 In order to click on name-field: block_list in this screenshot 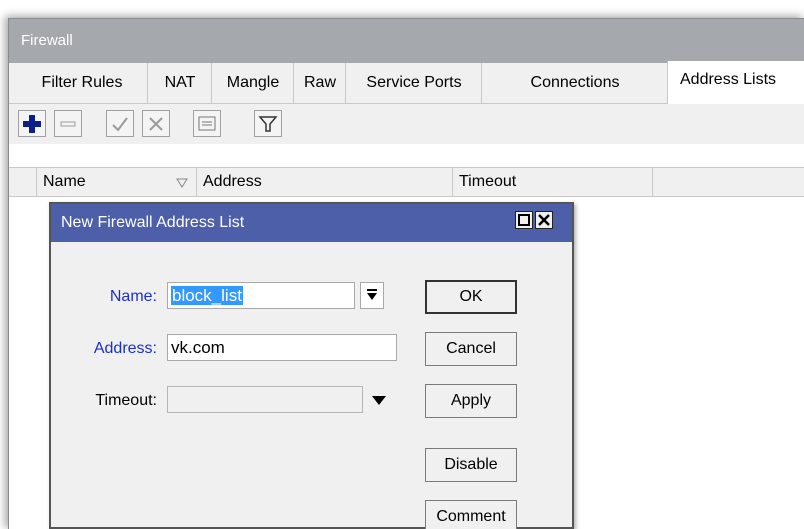, I will do `click(261, 295)`.